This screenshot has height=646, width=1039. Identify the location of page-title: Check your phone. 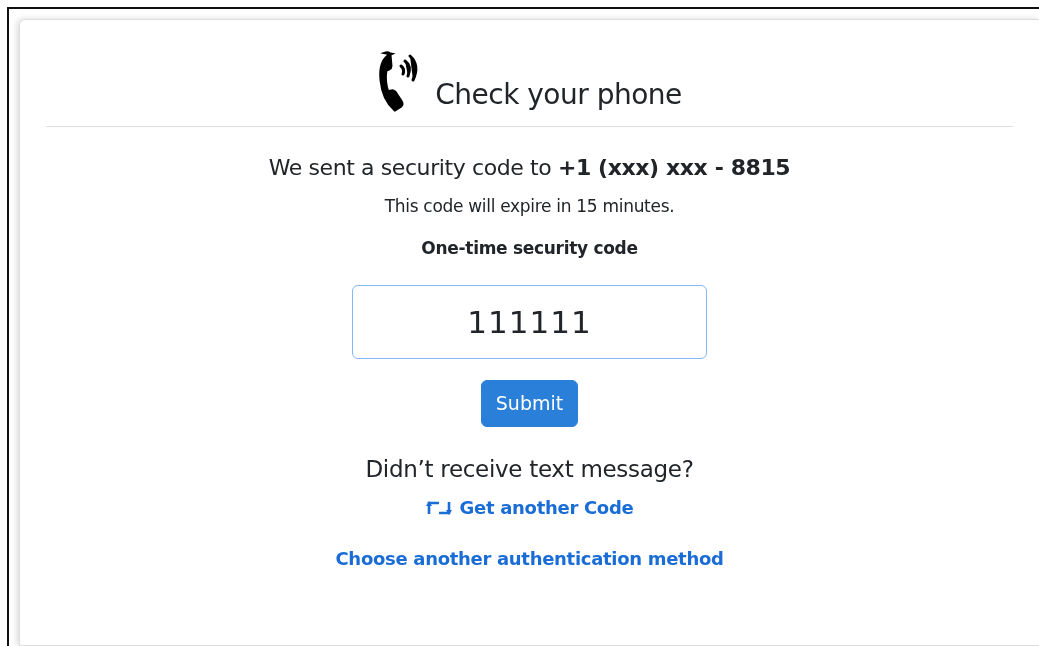
(558, 95).